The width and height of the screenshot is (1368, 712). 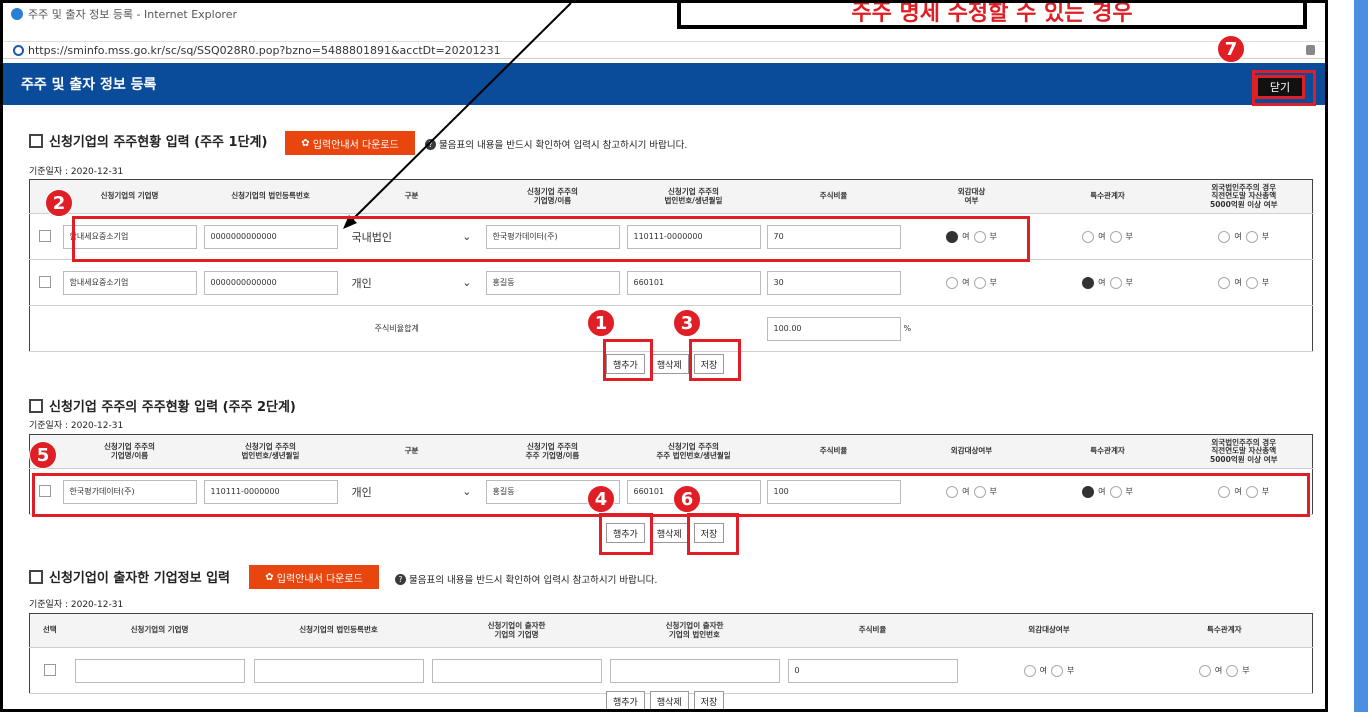 I want to click on base-date-3: 기준일자 : 2020-12-31, so click(x=76, y=605).